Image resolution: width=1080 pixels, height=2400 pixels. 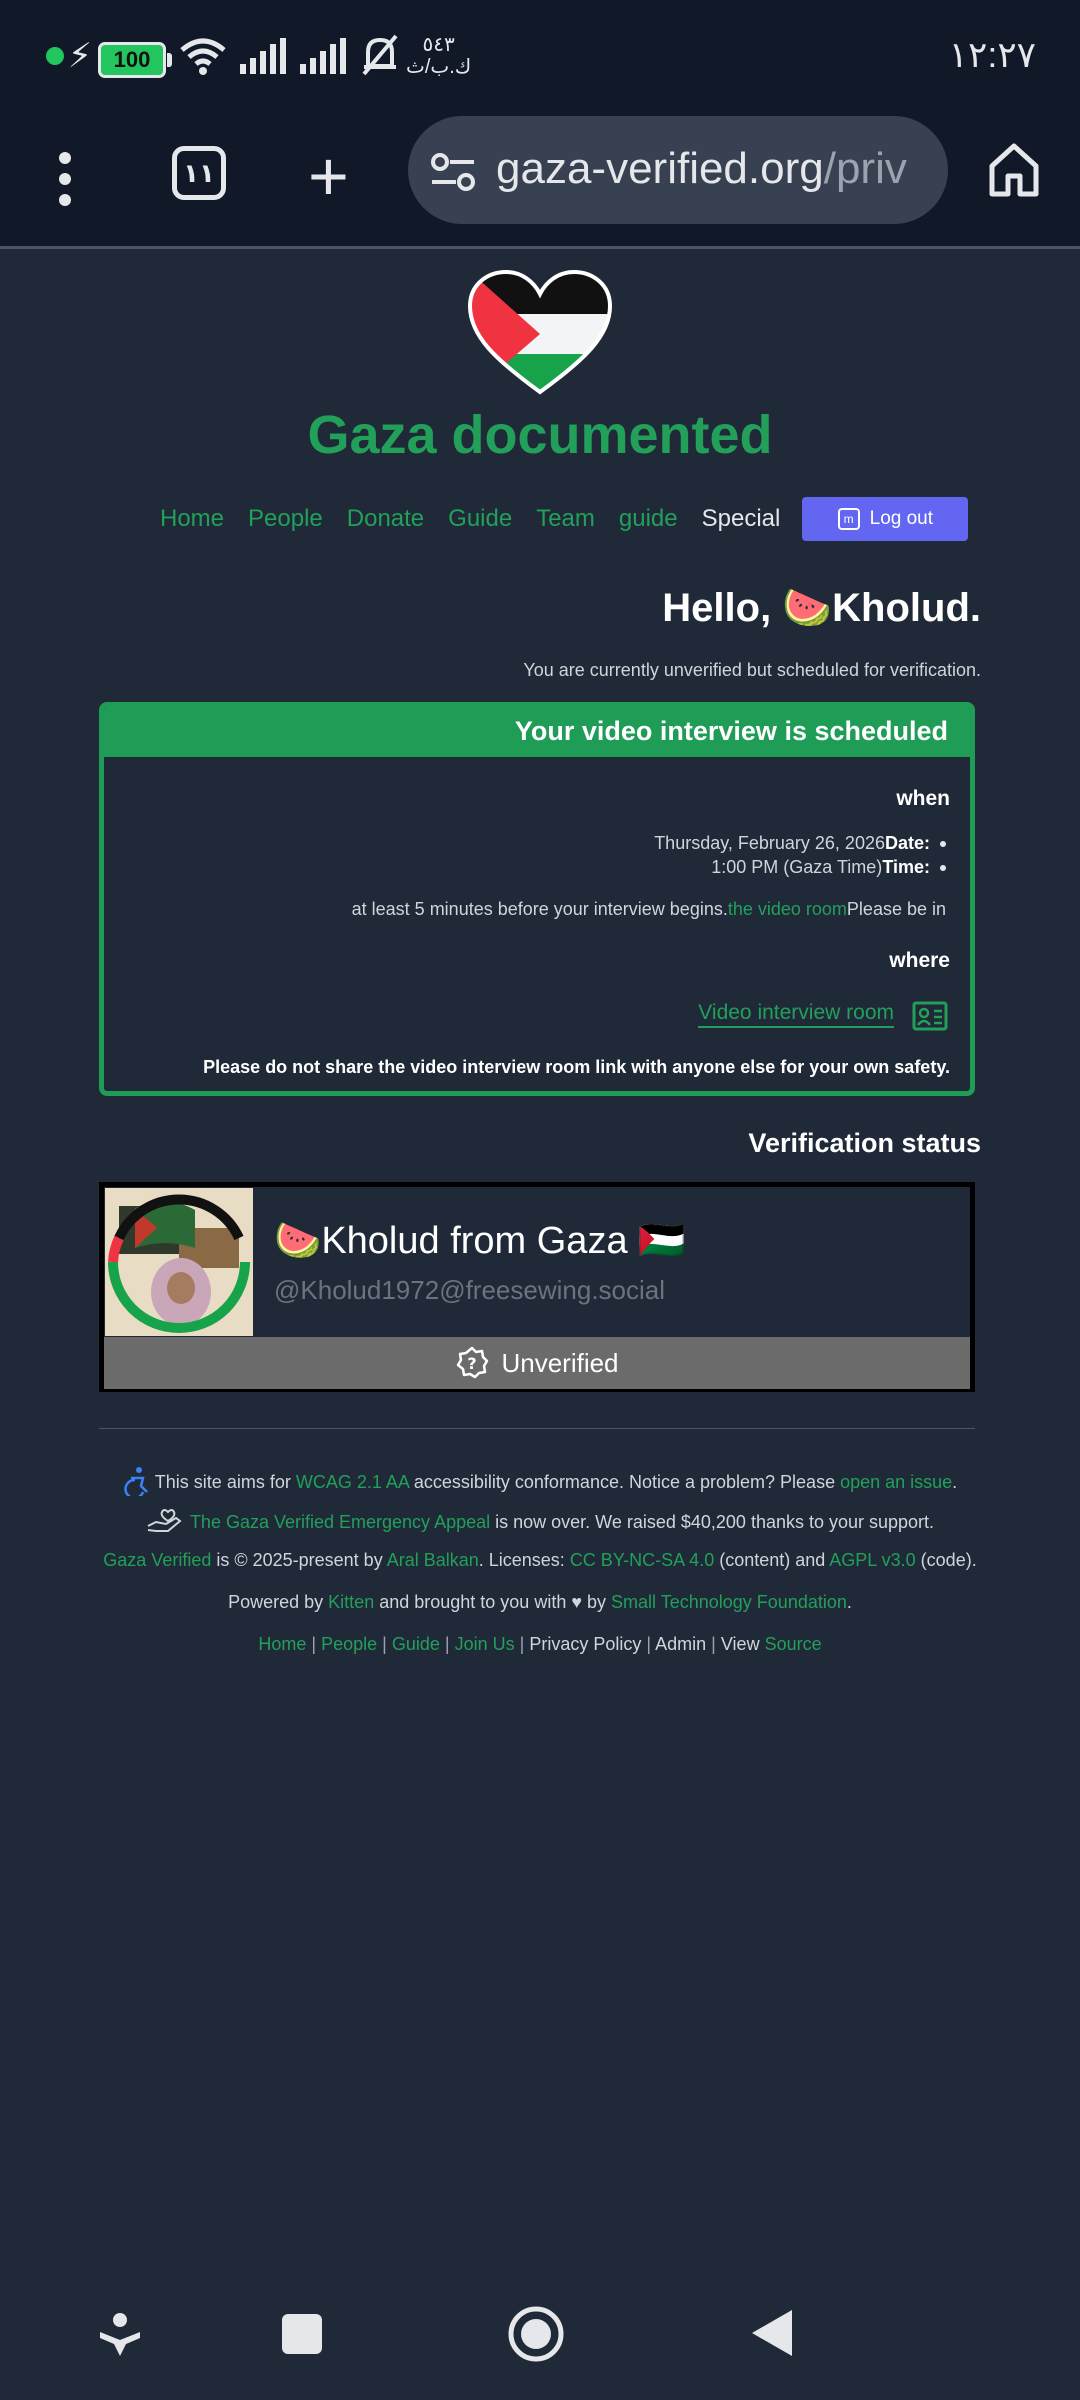 What do you see at coordinates (380, 55) in the screenshot?
I see `bell-muted-icon` at bounding box center [380, 55].